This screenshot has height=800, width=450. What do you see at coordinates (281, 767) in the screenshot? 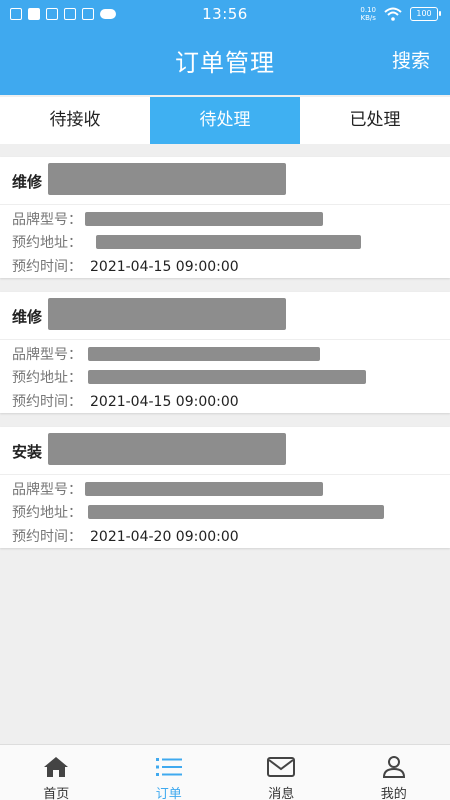
I see `mail-icon` at bounding box center [281, 767].